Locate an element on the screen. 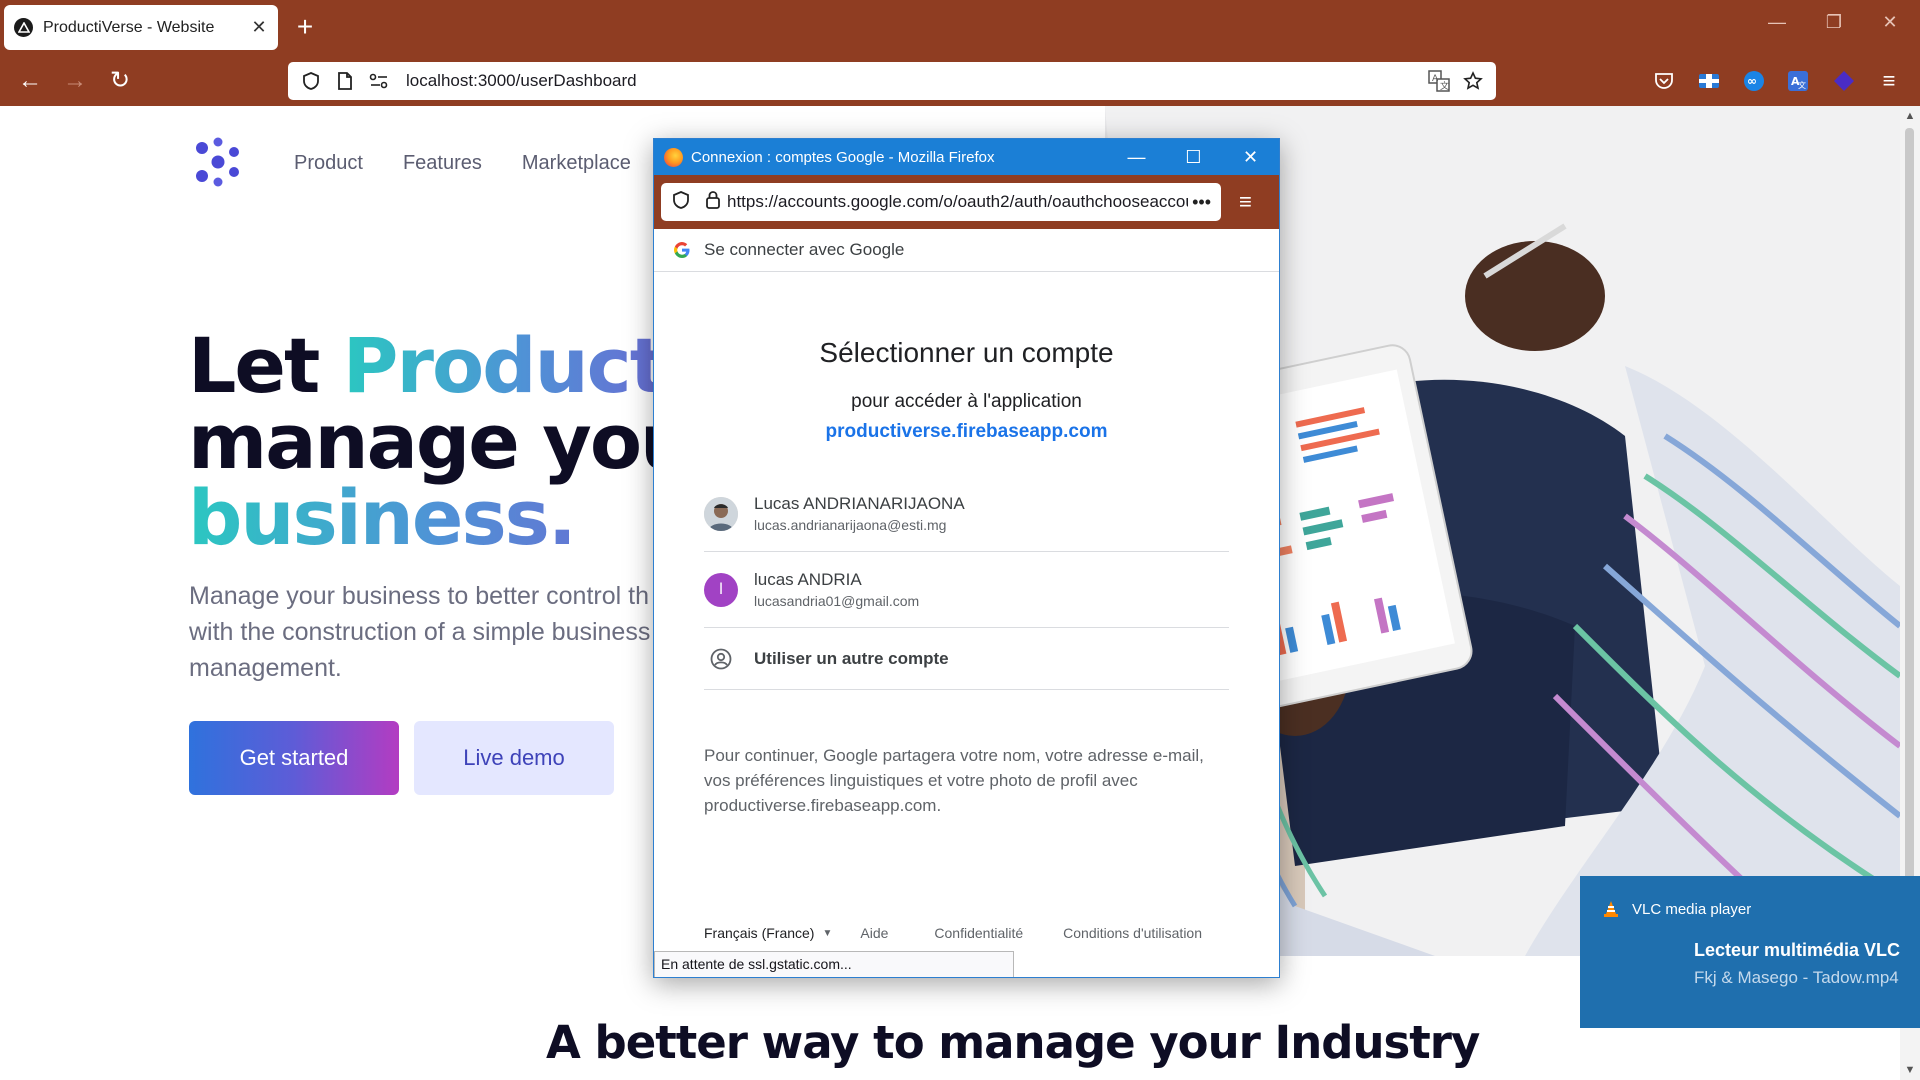  tab-productiverse: ProductiVerse - Website ✕ is located at coordinates (141, 27).